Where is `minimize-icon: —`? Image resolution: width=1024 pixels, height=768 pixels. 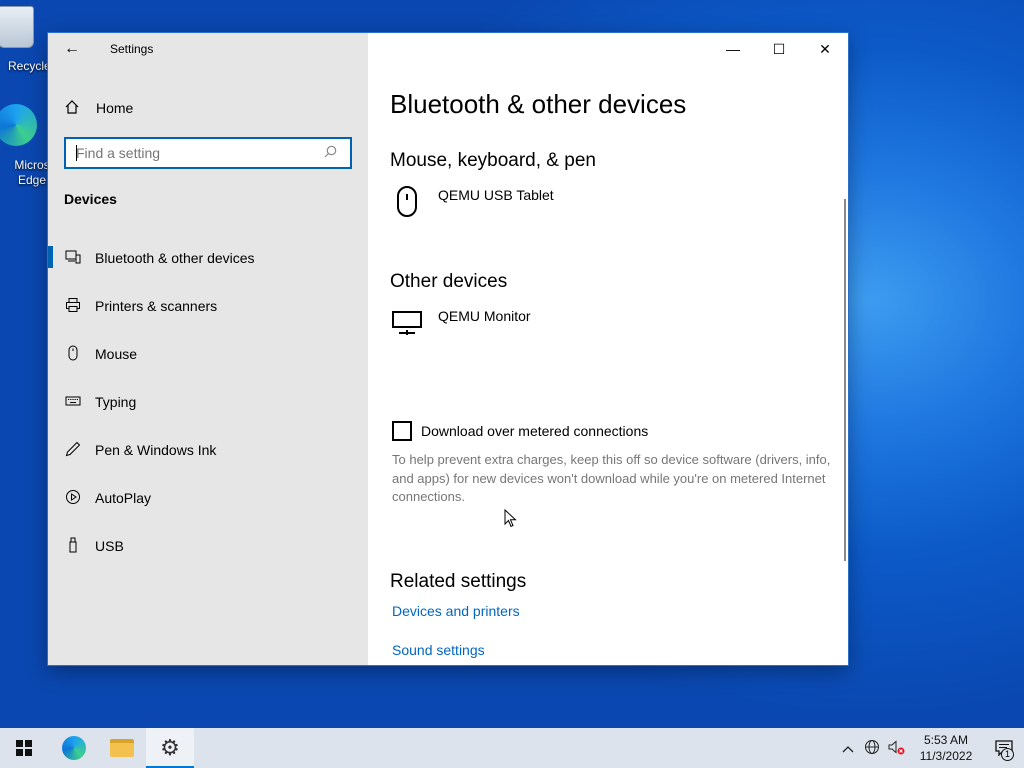 minimize-icon: — is located at coordinates (733, 49).